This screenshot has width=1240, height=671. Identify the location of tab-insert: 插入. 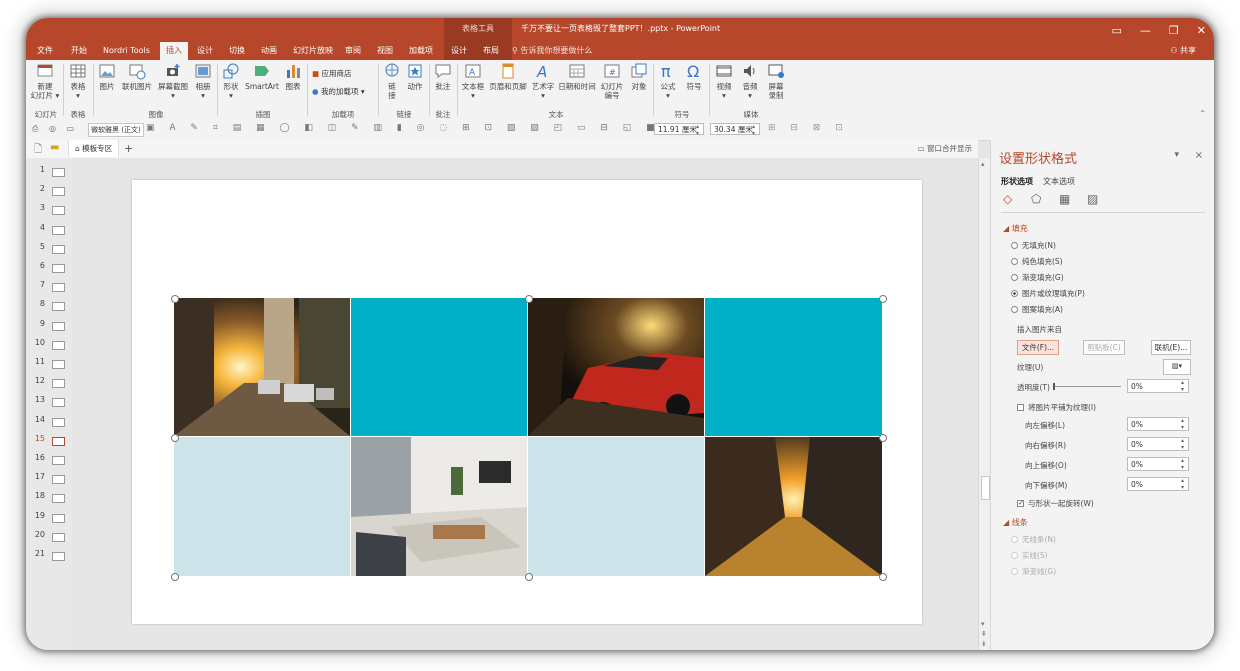
(174, 51).